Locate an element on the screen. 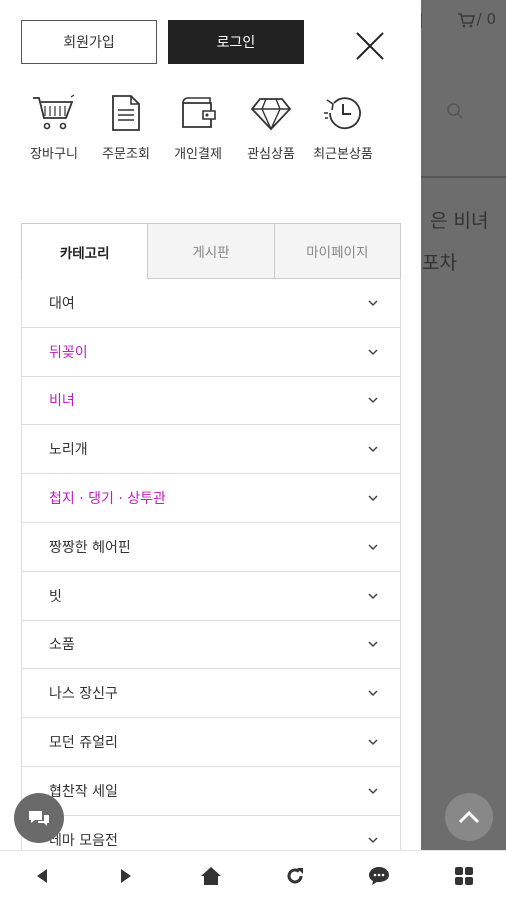  forward-button is located at coordinates (126, 876).